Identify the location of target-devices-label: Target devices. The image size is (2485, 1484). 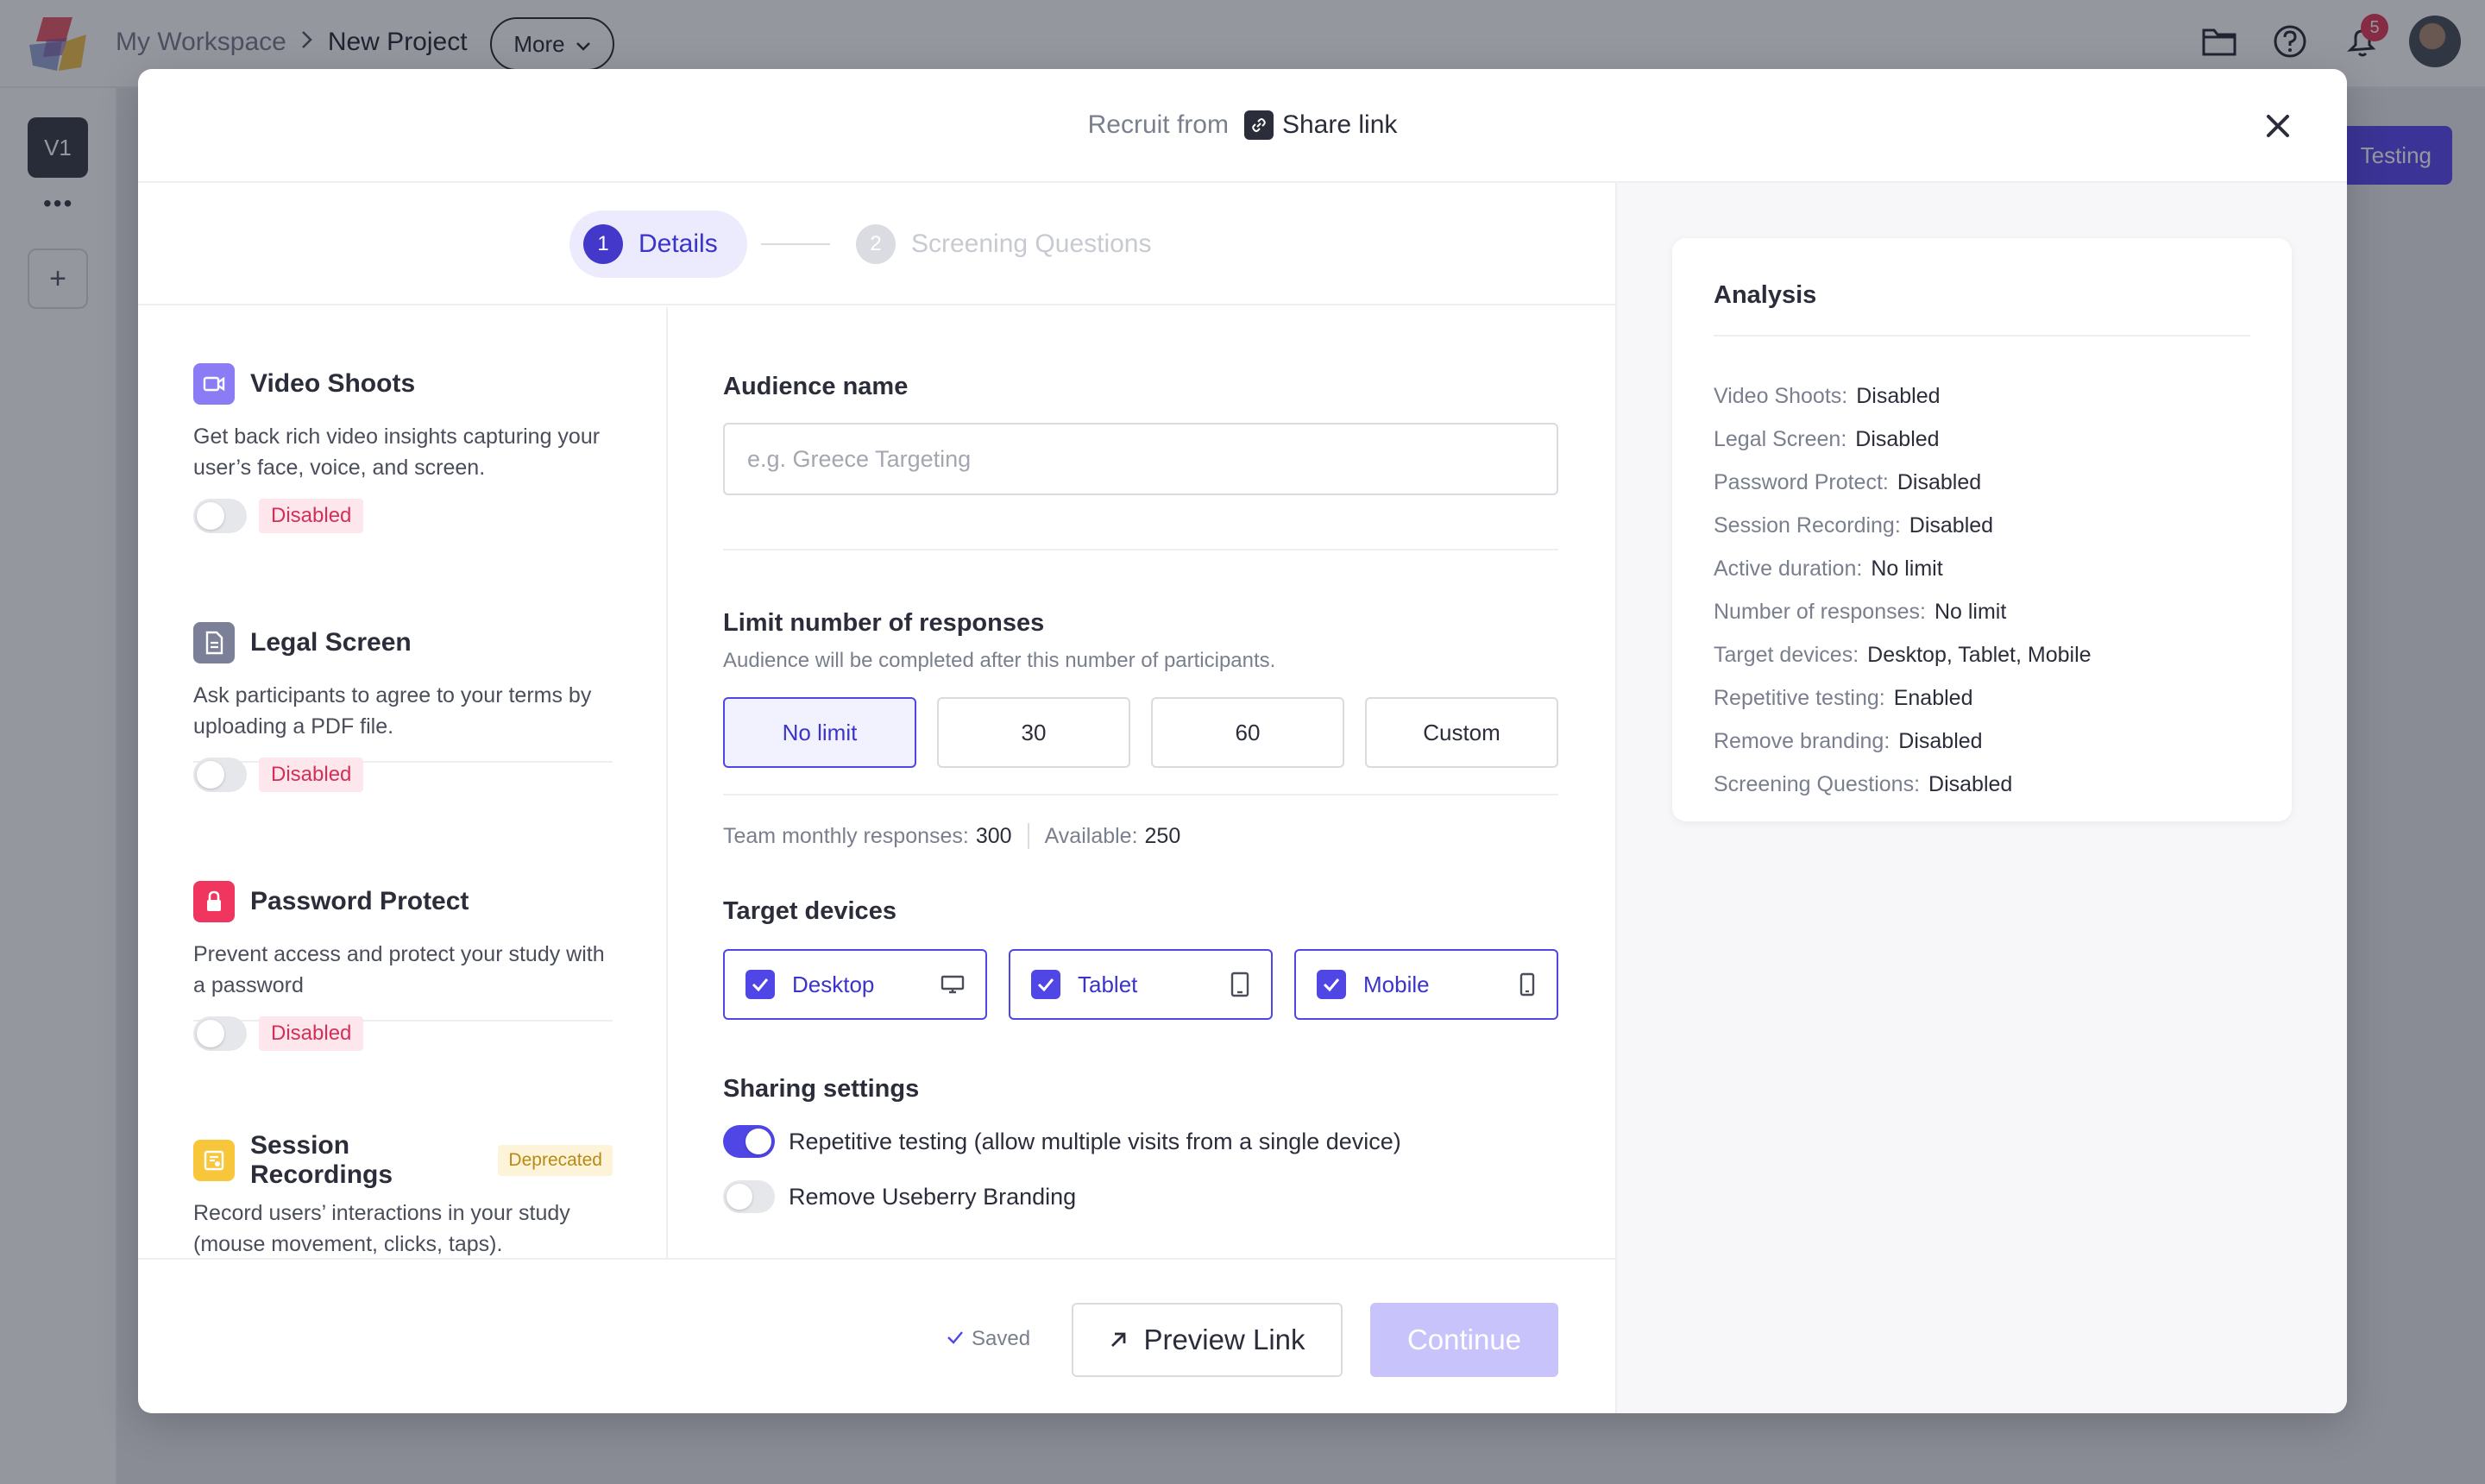
(809, 911).